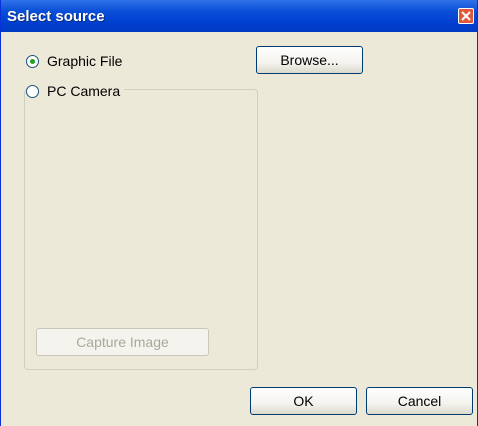 The height and width of the screenshot is (426, 478). I want to click on pc-camera-radio, so click(32, 91).